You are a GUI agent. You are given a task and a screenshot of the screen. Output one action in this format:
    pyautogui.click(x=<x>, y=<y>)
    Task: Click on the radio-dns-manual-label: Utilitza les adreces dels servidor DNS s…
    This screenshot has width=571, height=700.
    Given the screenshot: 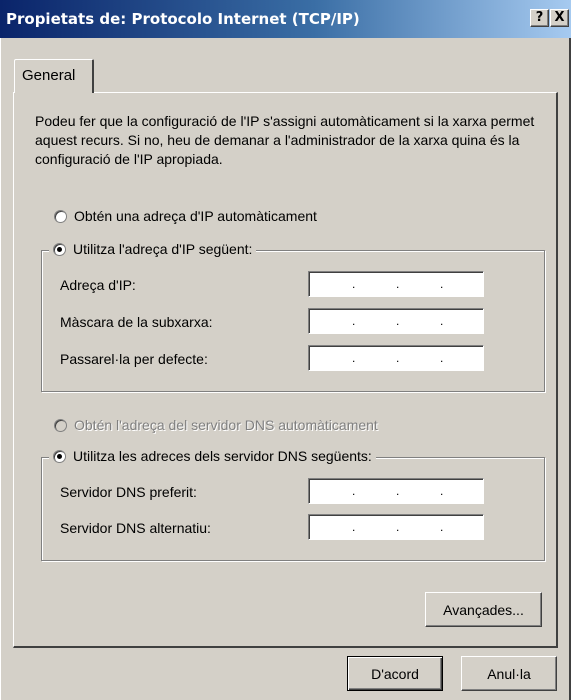 What is the action you would take?
    pyautogui.click(x=222, y=456)
    